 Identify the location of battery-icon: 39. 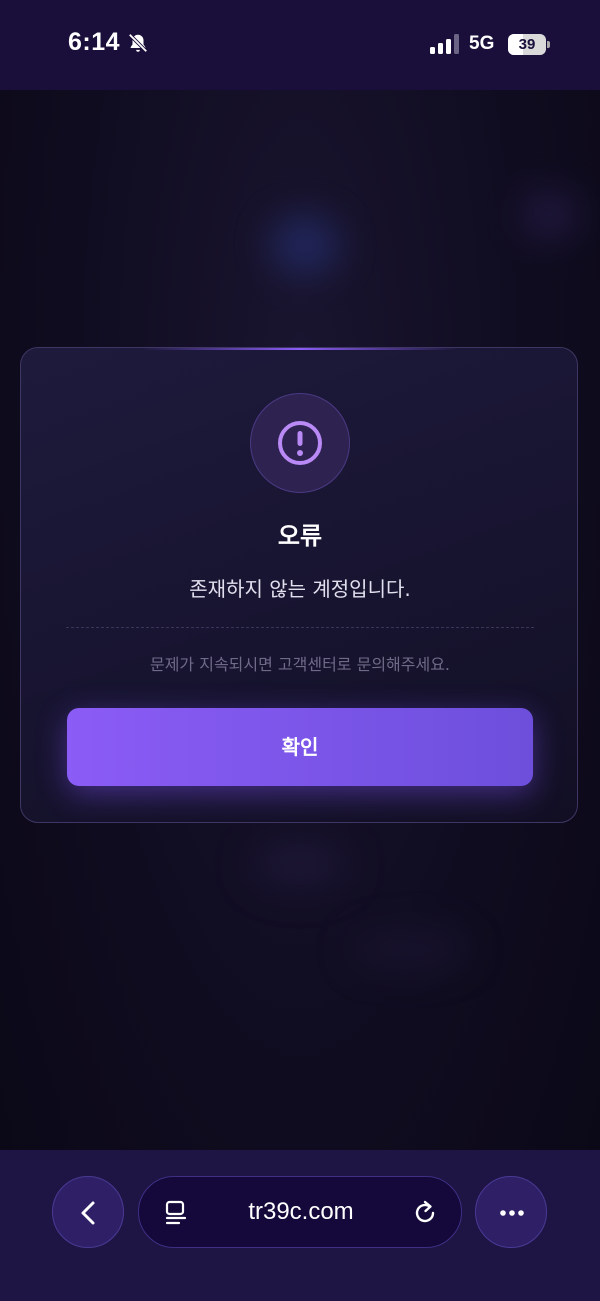
(529, 45).